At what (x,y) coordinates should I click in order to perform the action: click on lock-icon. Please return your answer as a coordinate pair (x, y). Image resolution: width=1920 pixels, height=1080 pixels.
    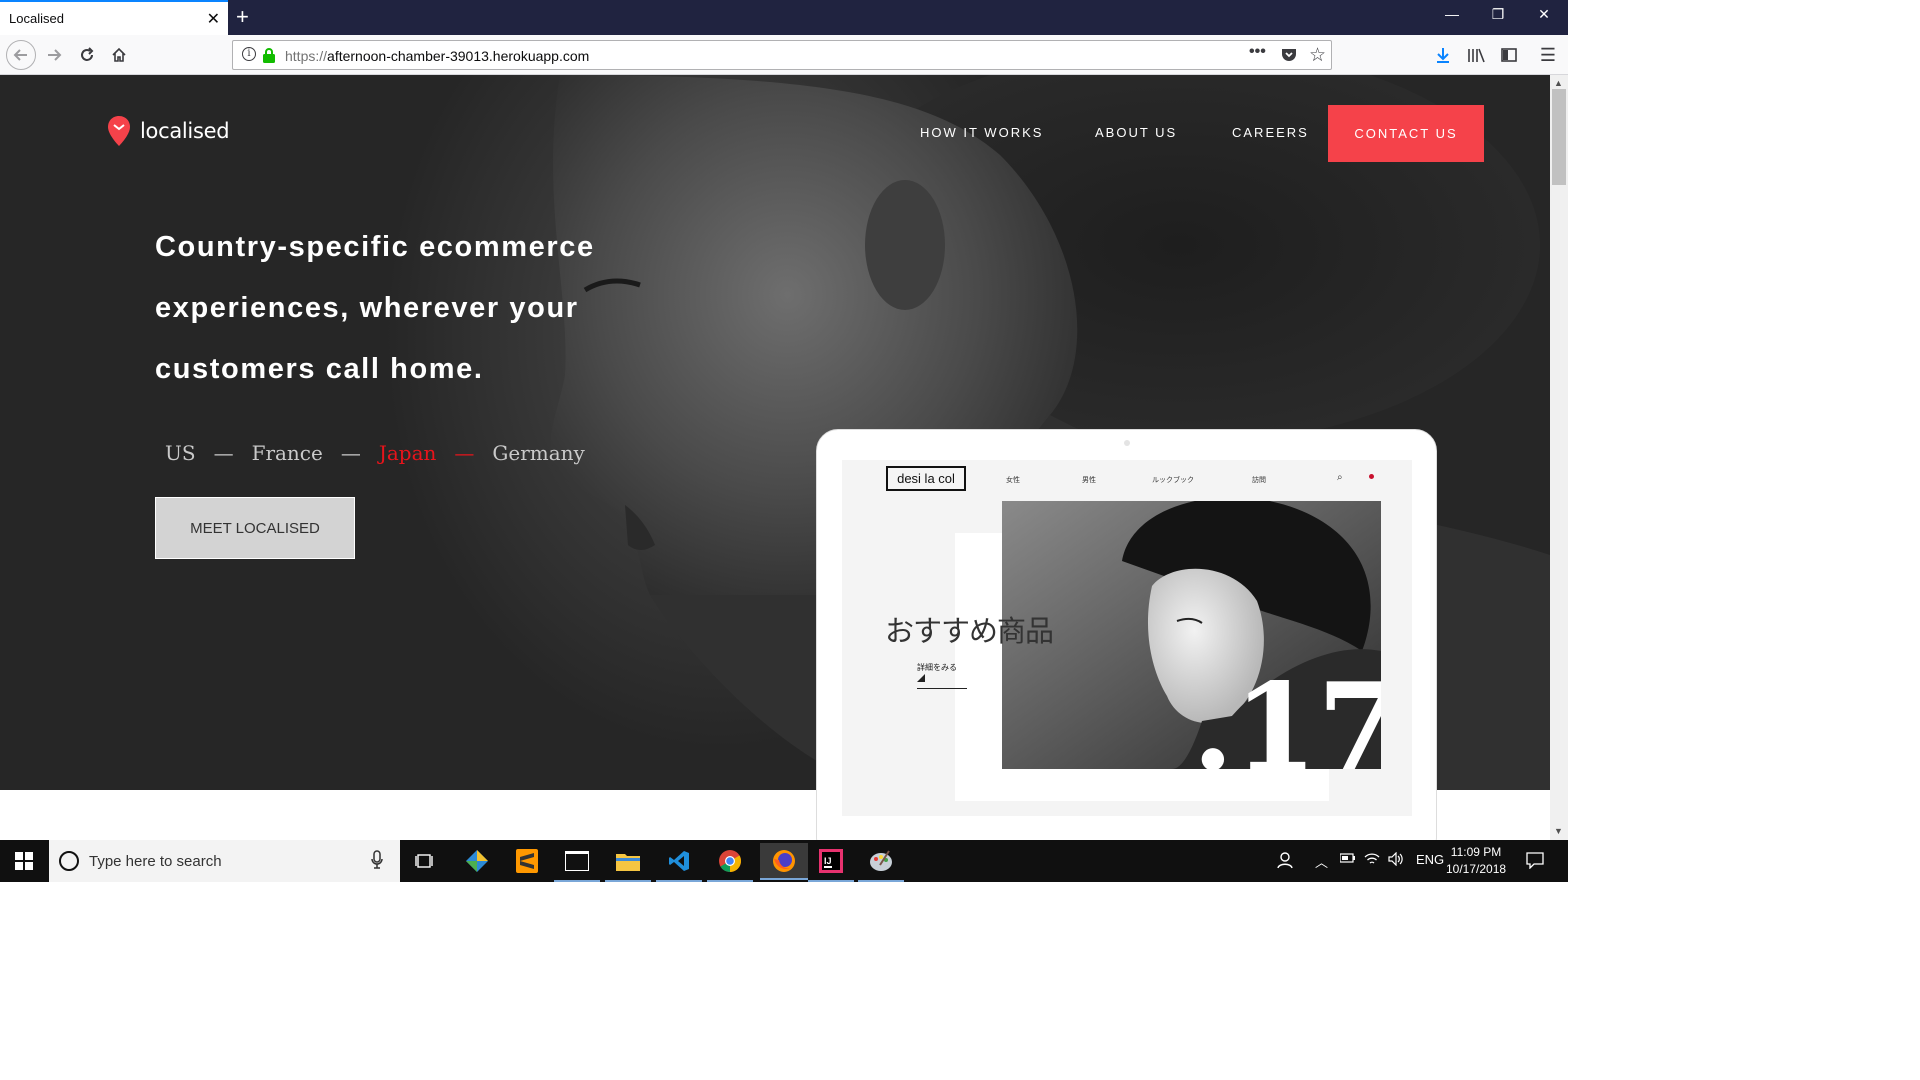
    Looking at the image, I should click on (269, 55).